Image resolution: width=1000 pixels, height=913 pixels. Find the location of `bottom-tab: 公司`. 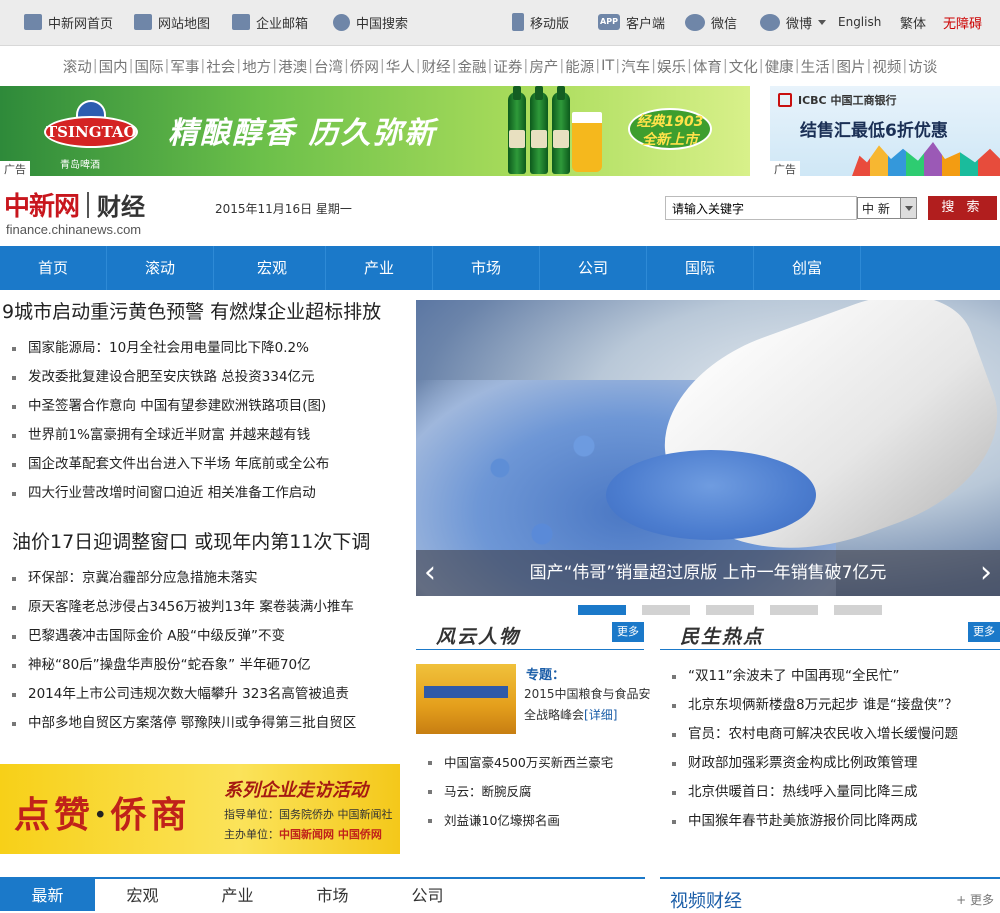

bottom-tab: 公司 is located at coordinates (427, 895).